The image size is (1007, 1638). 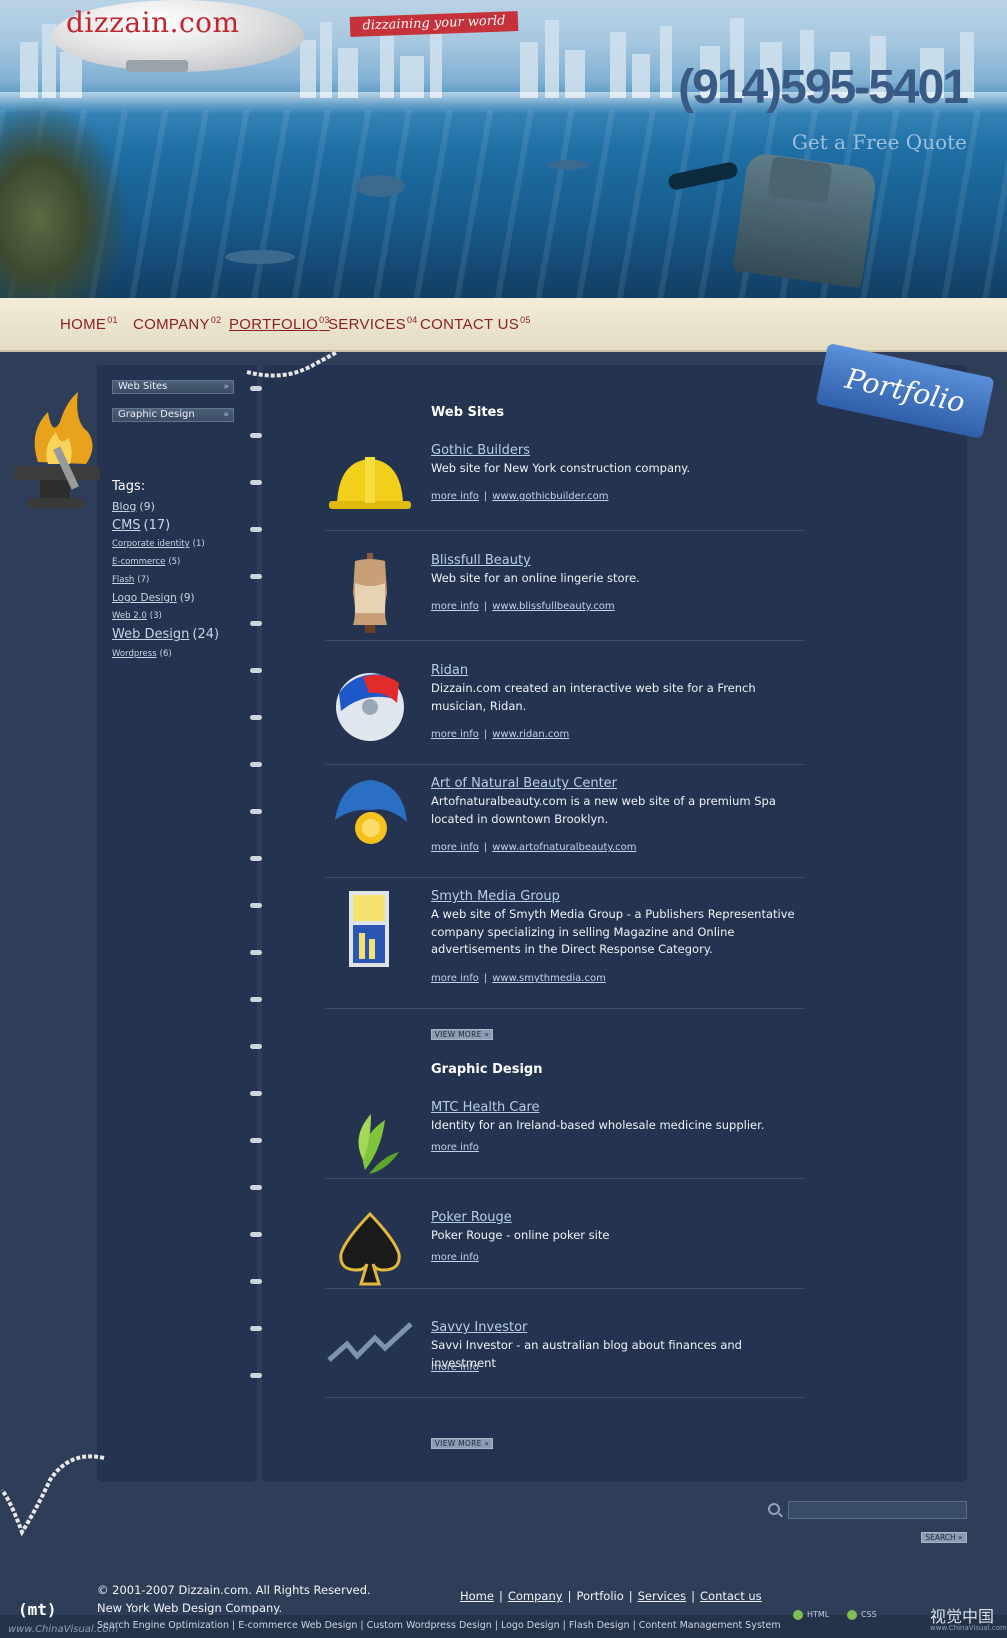 What do you see at coordinates (462, 1034) in the screenshot?
I see `view-more-websites-button: VIEW MORE »` at bounding box center [462, 1034].